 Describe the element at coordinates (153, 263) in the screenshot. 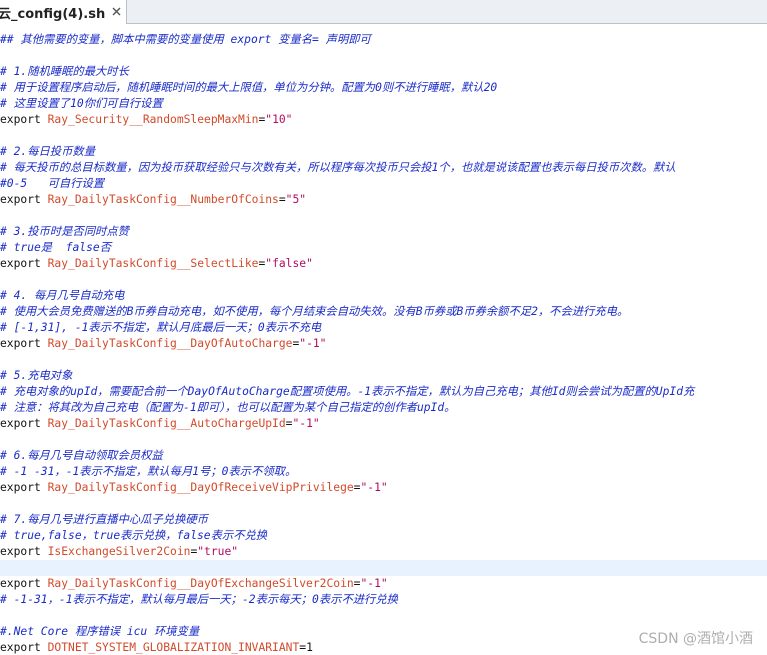

I see `code-variable: Ray_DailyTaskConfig__SelectLike` at that location.